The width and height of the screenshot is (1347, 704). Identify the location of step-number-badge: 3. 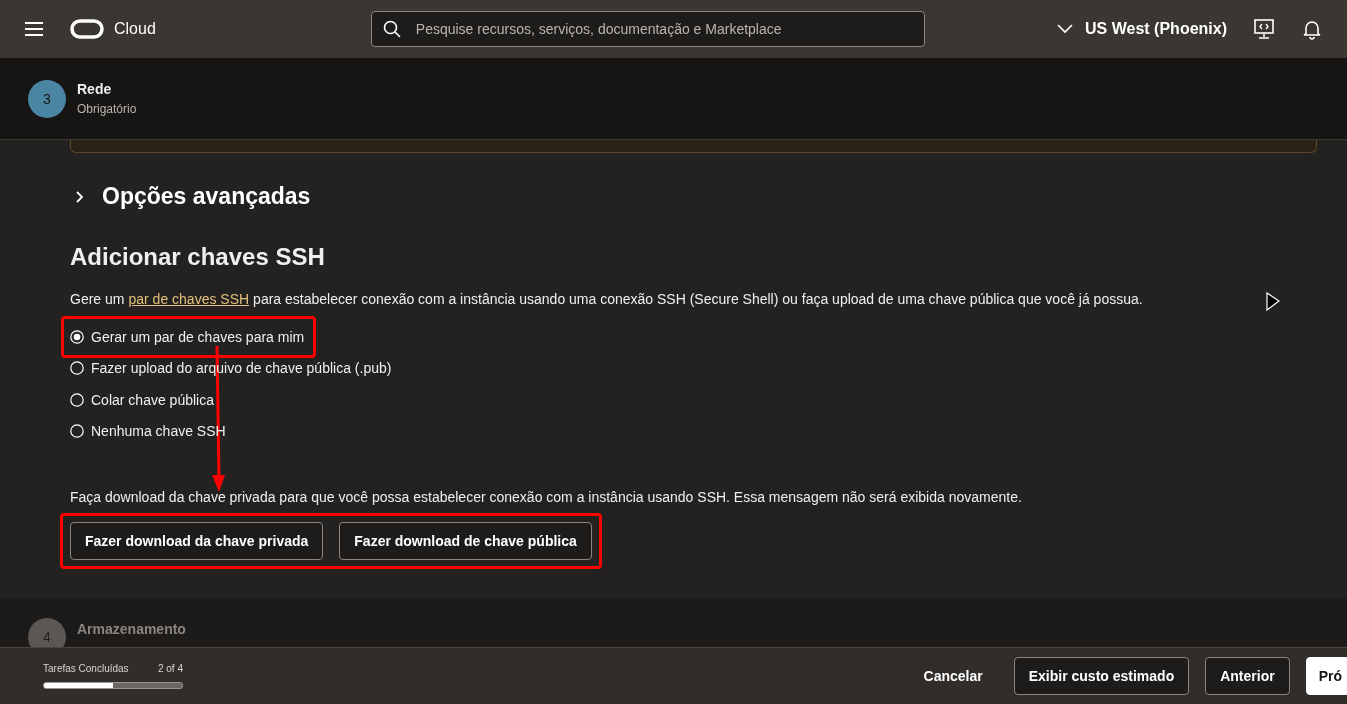
(47, 98).